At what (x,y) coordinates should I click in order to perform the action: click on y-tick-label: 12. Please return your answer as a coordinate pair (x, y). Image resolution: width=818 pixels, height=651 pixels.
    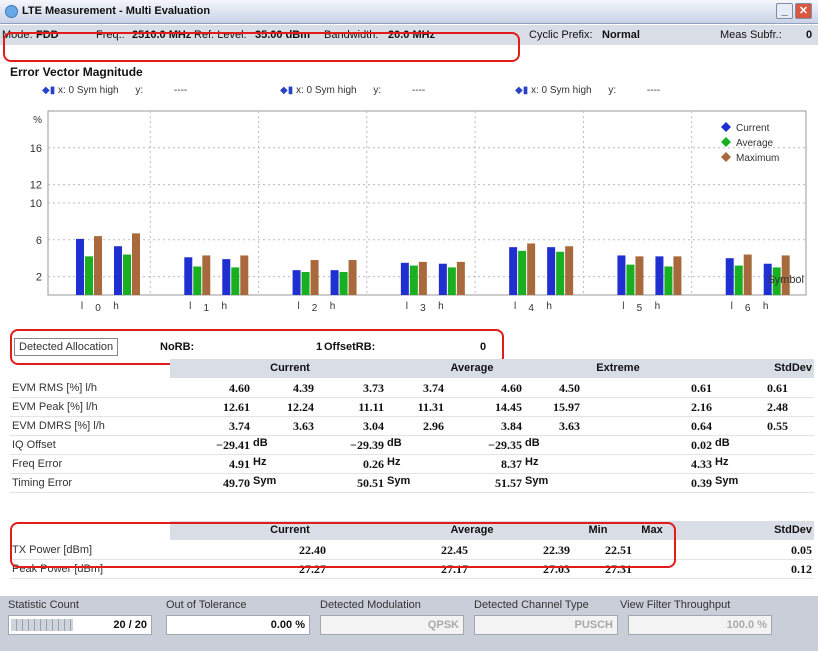
    Looking at the image, I should click on (36, 186).